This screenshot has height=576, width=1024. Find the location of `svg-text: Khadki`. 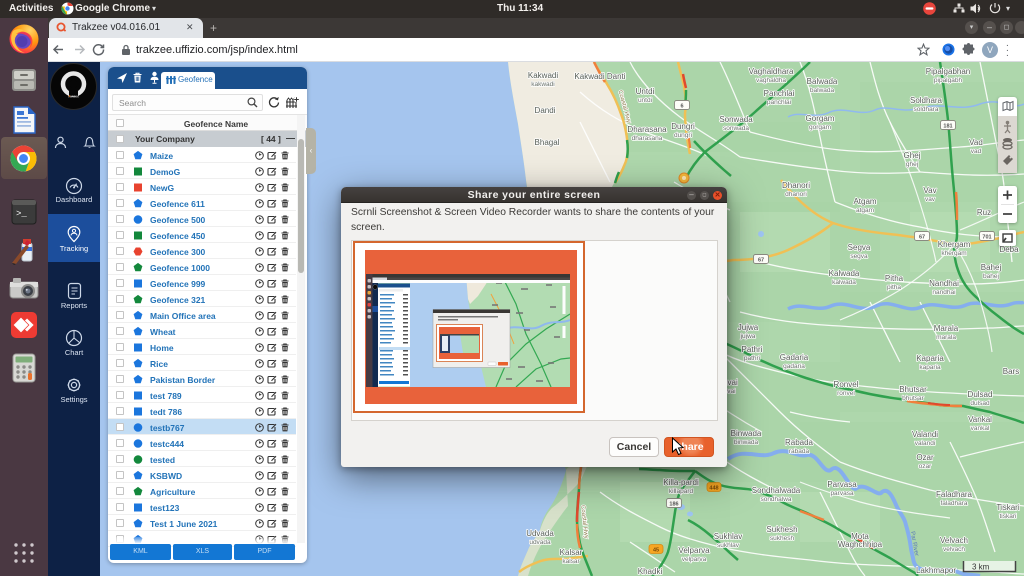

svg-text: Khadki is located at coordinates (650, 571).